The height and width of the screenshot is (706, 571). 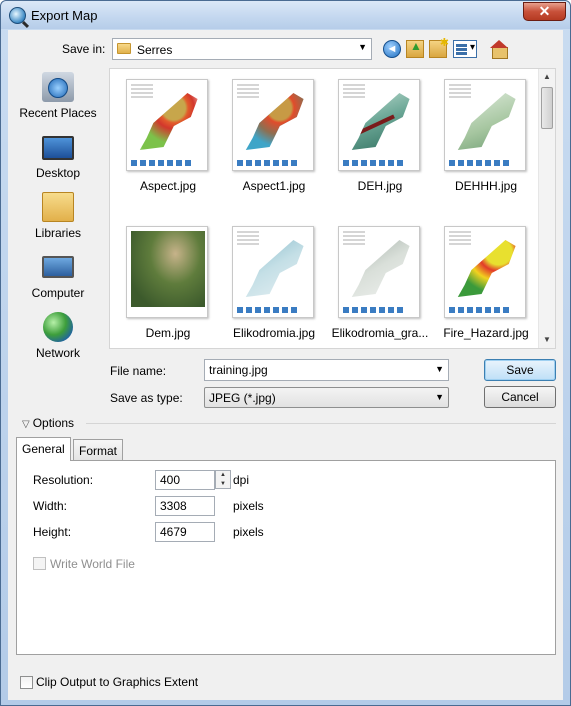 I want to click on file-name: Aspect.jpg, so click(x=168, y=186).